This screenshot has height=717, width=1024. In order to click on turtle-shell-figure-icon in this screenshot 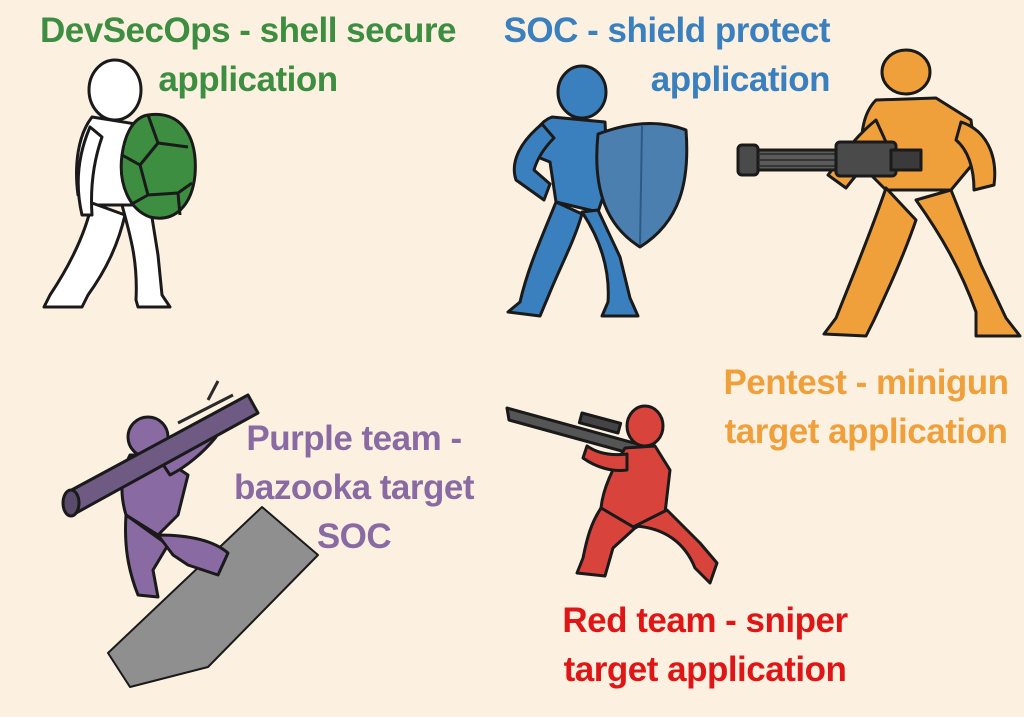, I will do `click(119, 183)`.